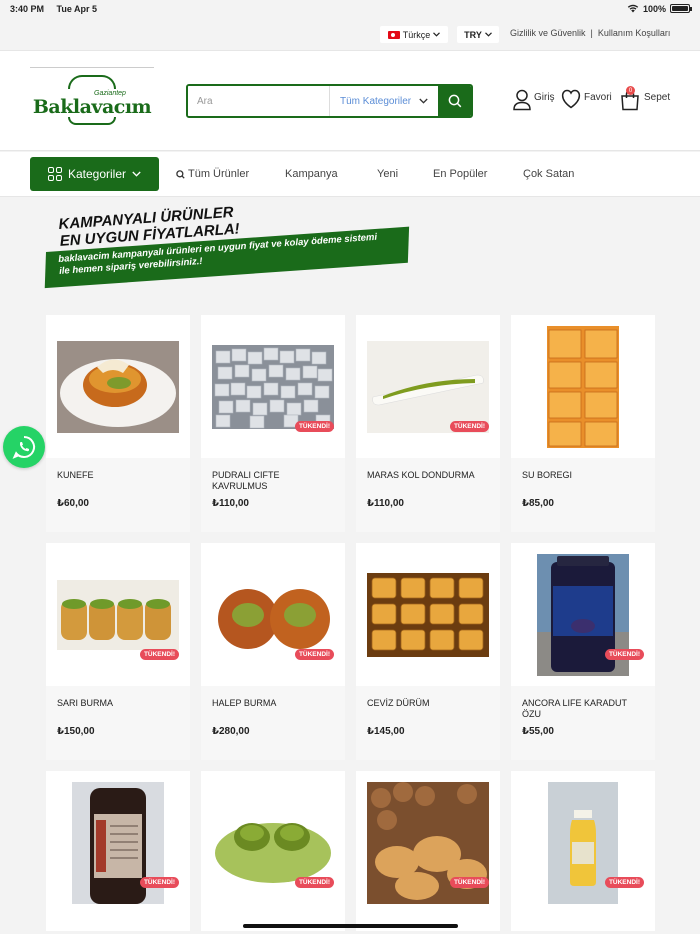 The height and width of the screenshot is (934, 700). Describe the element at coordinates (522, 100) in the screenshot. I see `user-icon` at that location.